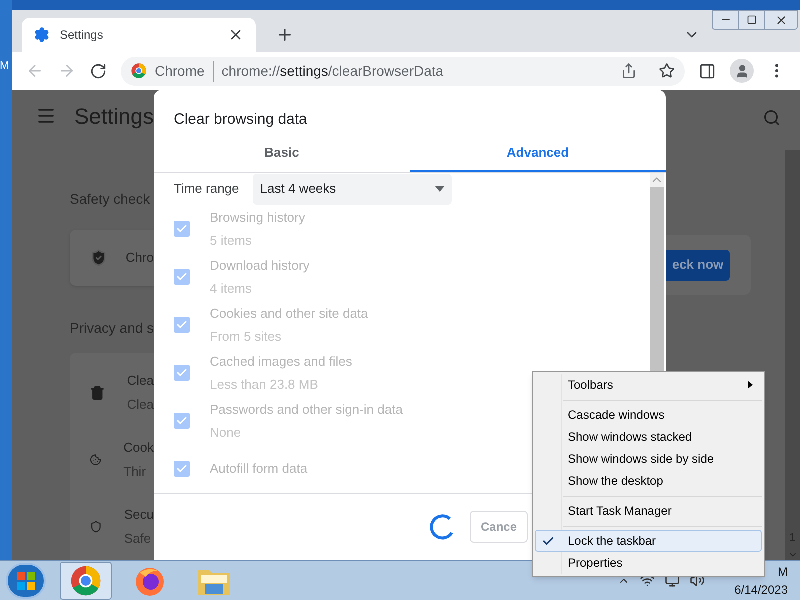  Describe the element at coordinates (42, 35) in the screenshot. I see `settings-icon` at that location.